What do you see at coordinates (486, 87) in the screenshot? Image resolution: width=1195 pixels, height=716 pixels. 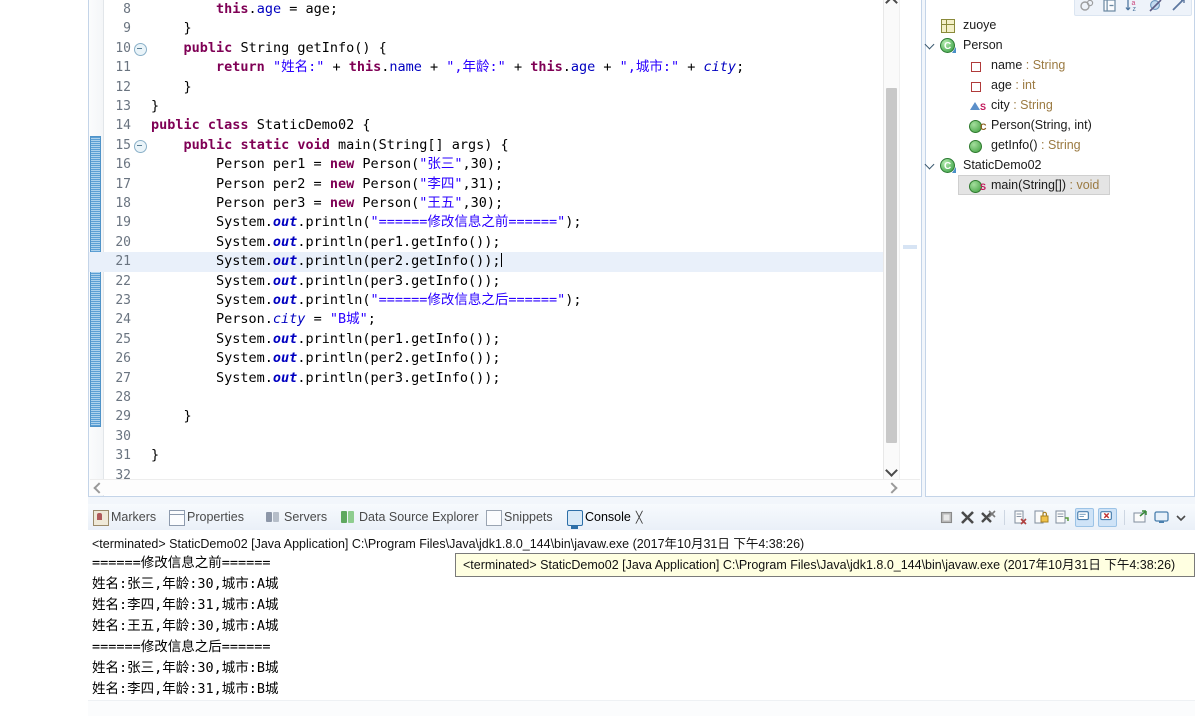 I see `code-line: 12 }` at bounding box center [486, 87].